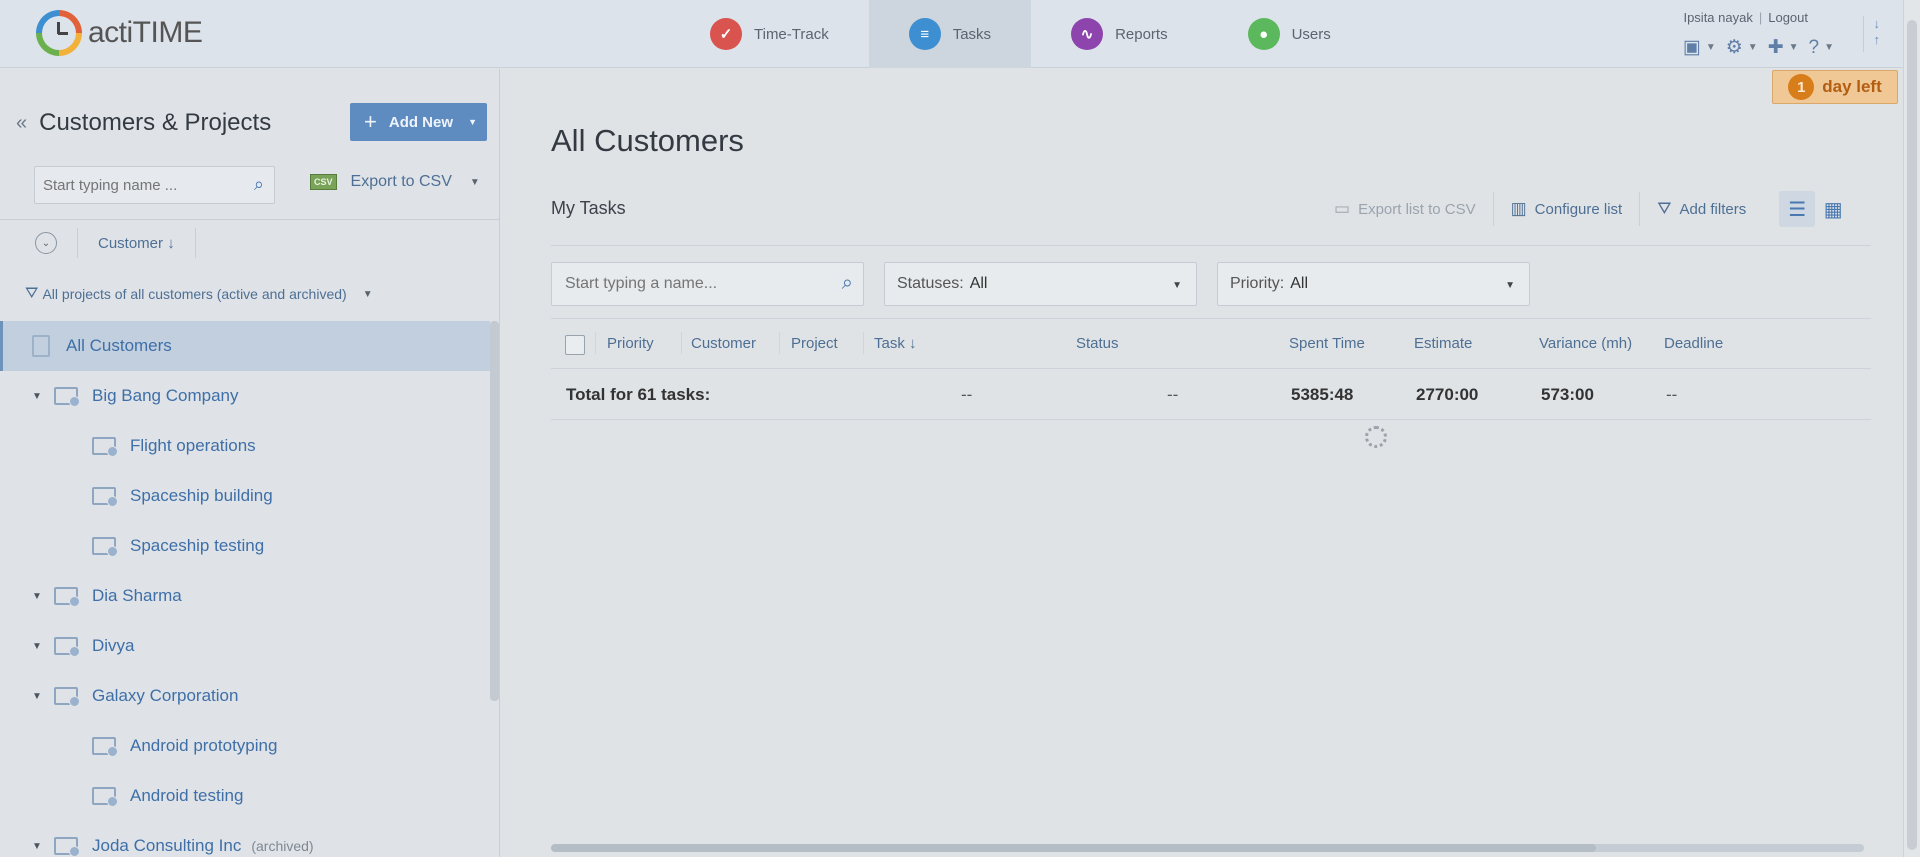  What do you see at coordinates (1699, 47) in the screenshot?
I see `calendar-menu: ▣ ▼` at bounding box center [1699, 47].